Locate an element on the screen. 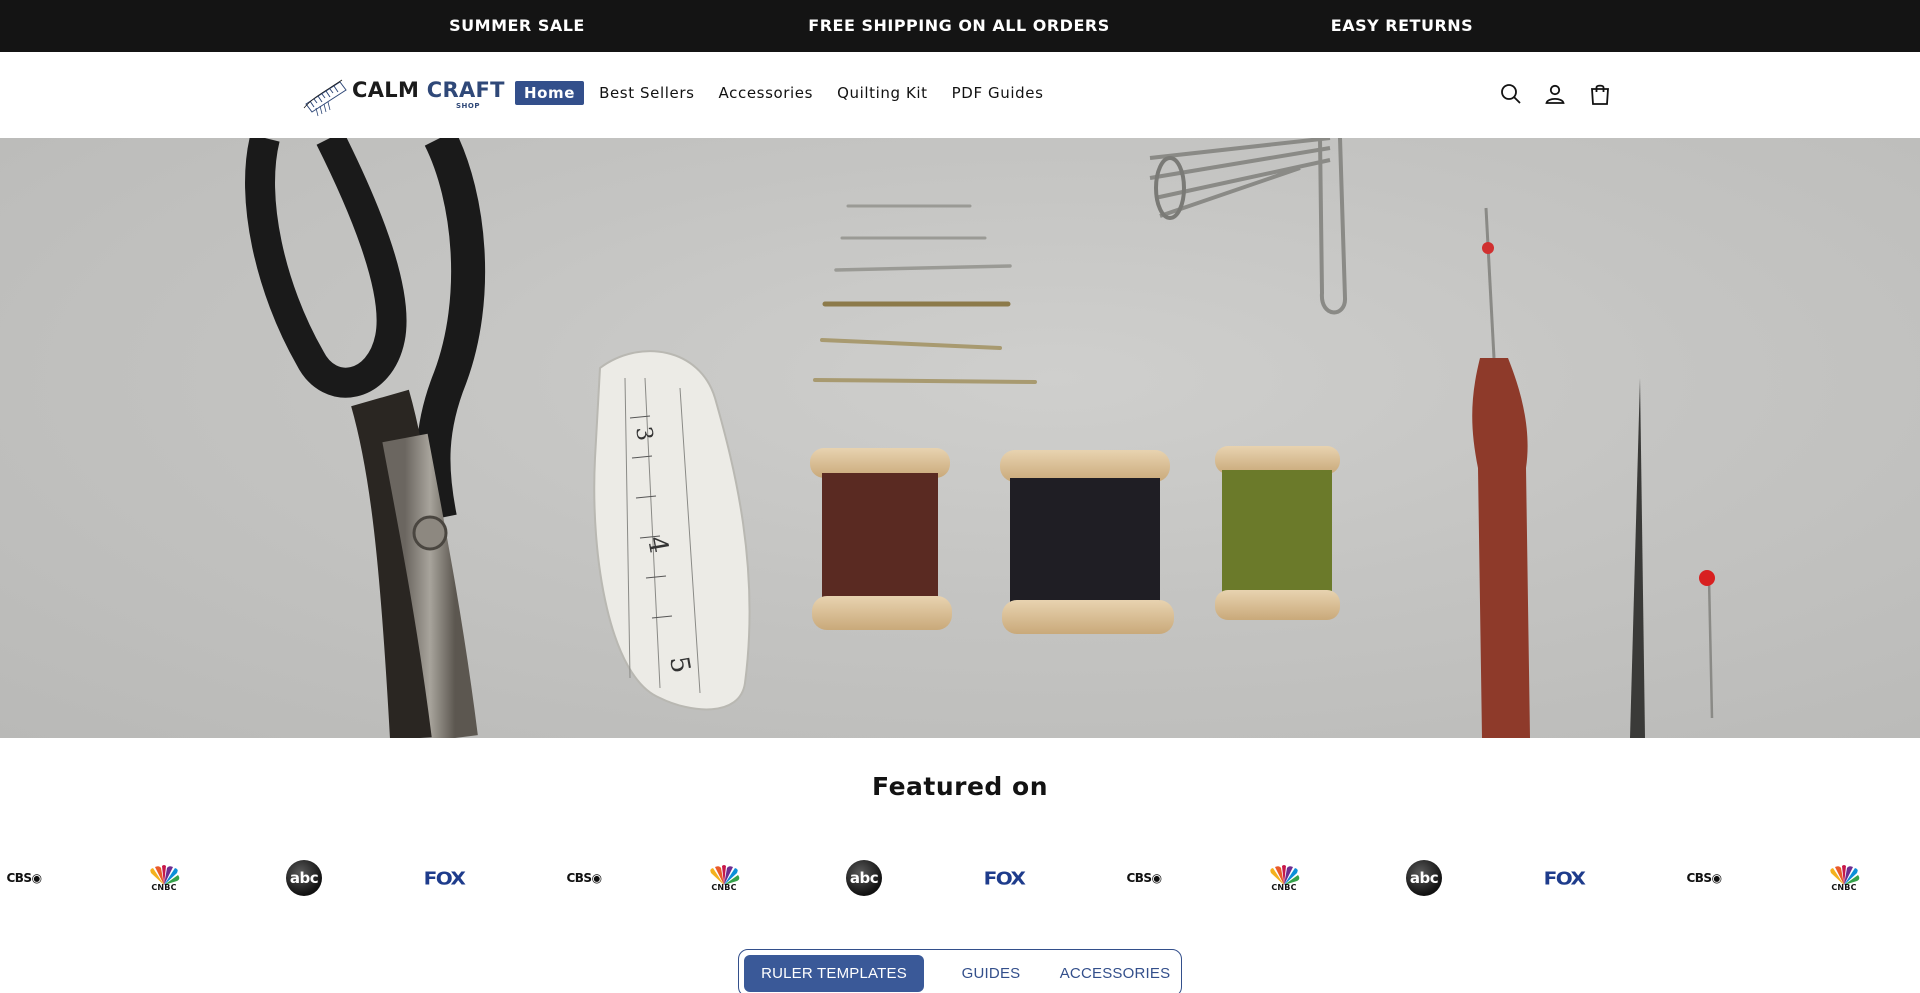 The image size is (1920, 993). nav-best-sellers: Best Sellers is located at coordinates (646, 93).